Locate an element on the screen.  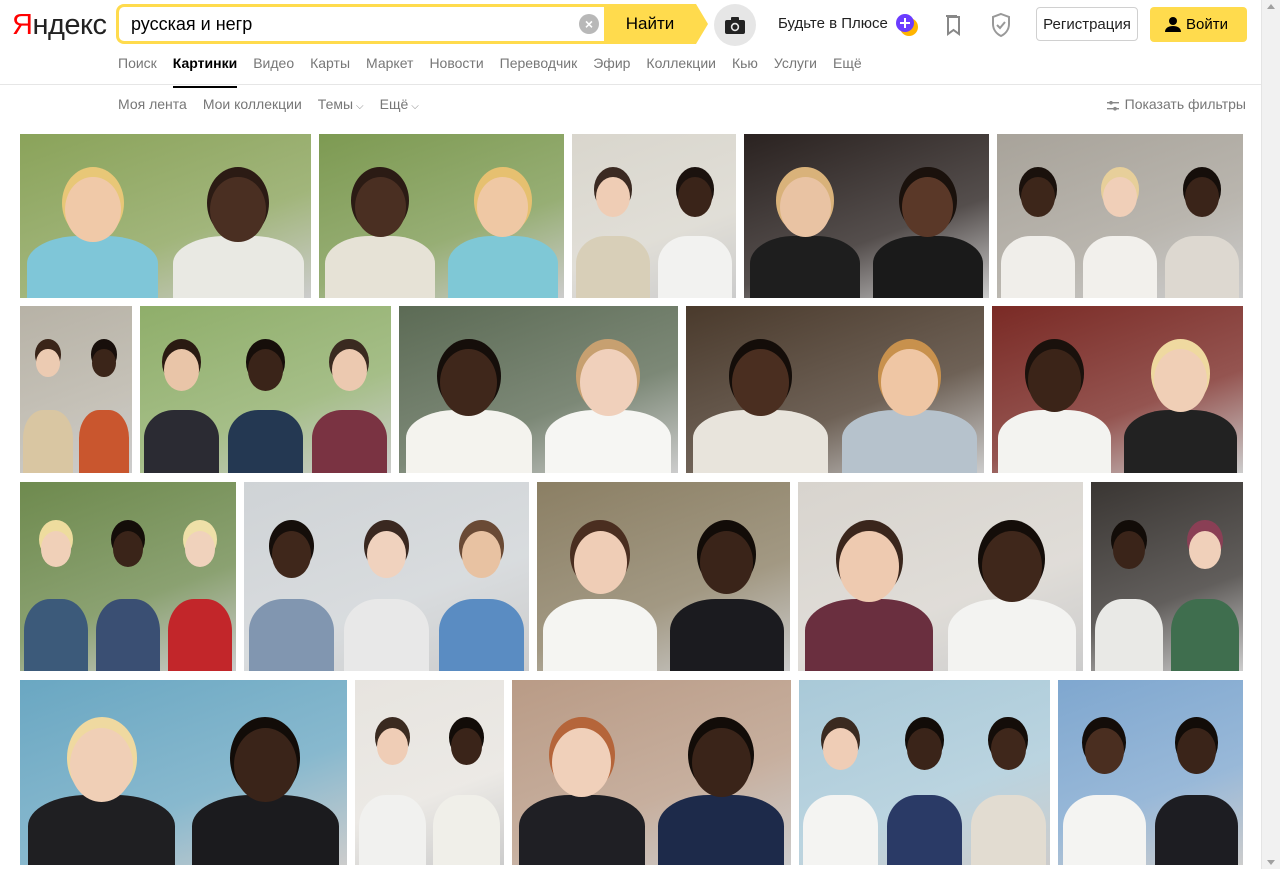
nav-tab: Услуги is located at coordinates (795, 65).